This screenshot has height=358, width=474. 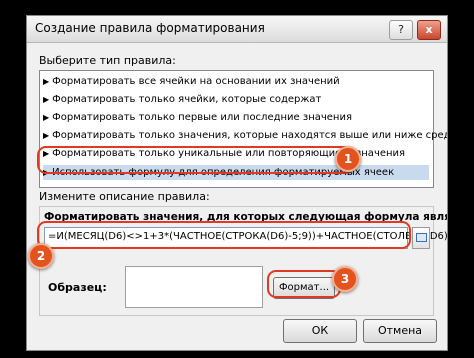 What do you see at coordinates (345, 279) in the screenshot?
I see `annotation-step-badge: 3` at bounding box center [345, 279].